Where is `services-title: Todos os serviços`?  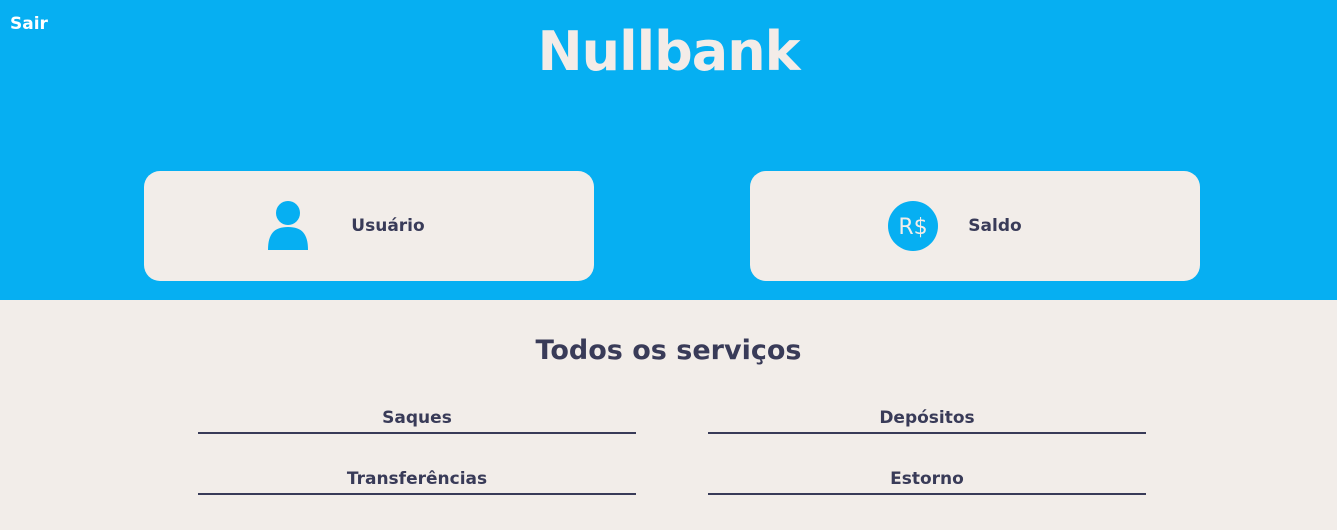
services-title: Todos os serviços is located at coordinates (668, 350).